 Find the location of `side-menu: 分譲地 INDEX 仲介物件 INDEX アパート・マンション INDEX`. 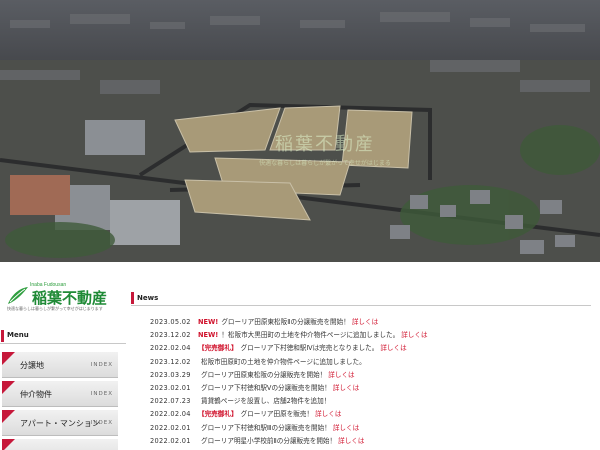

side-menu: 分譲地 INDEX 仲介物件 INDEX アパート・マンション INDEX is located at coordinates (60, 401).